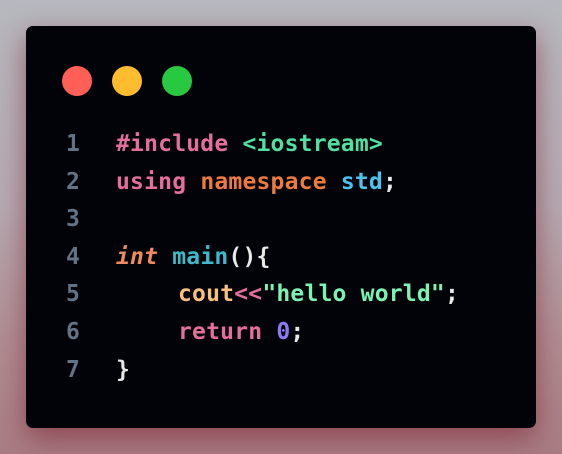  What do you see at coordinates (283, 332) in the screenshot?
I see `code-token: 0` at bounding box center [283, 332].